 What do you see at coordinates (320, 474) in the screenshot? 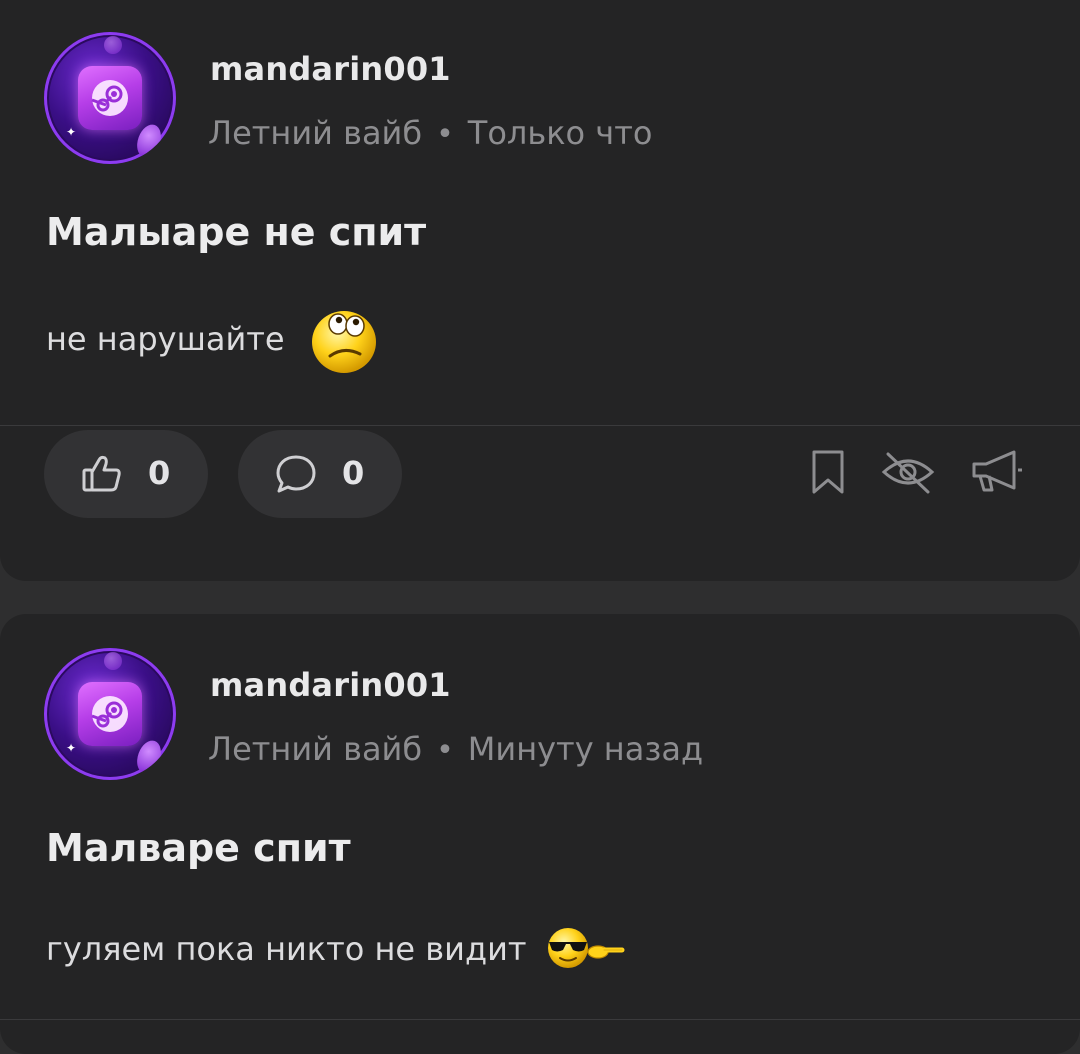
I see `comment-button: 0` at bounding box center [320, 474].